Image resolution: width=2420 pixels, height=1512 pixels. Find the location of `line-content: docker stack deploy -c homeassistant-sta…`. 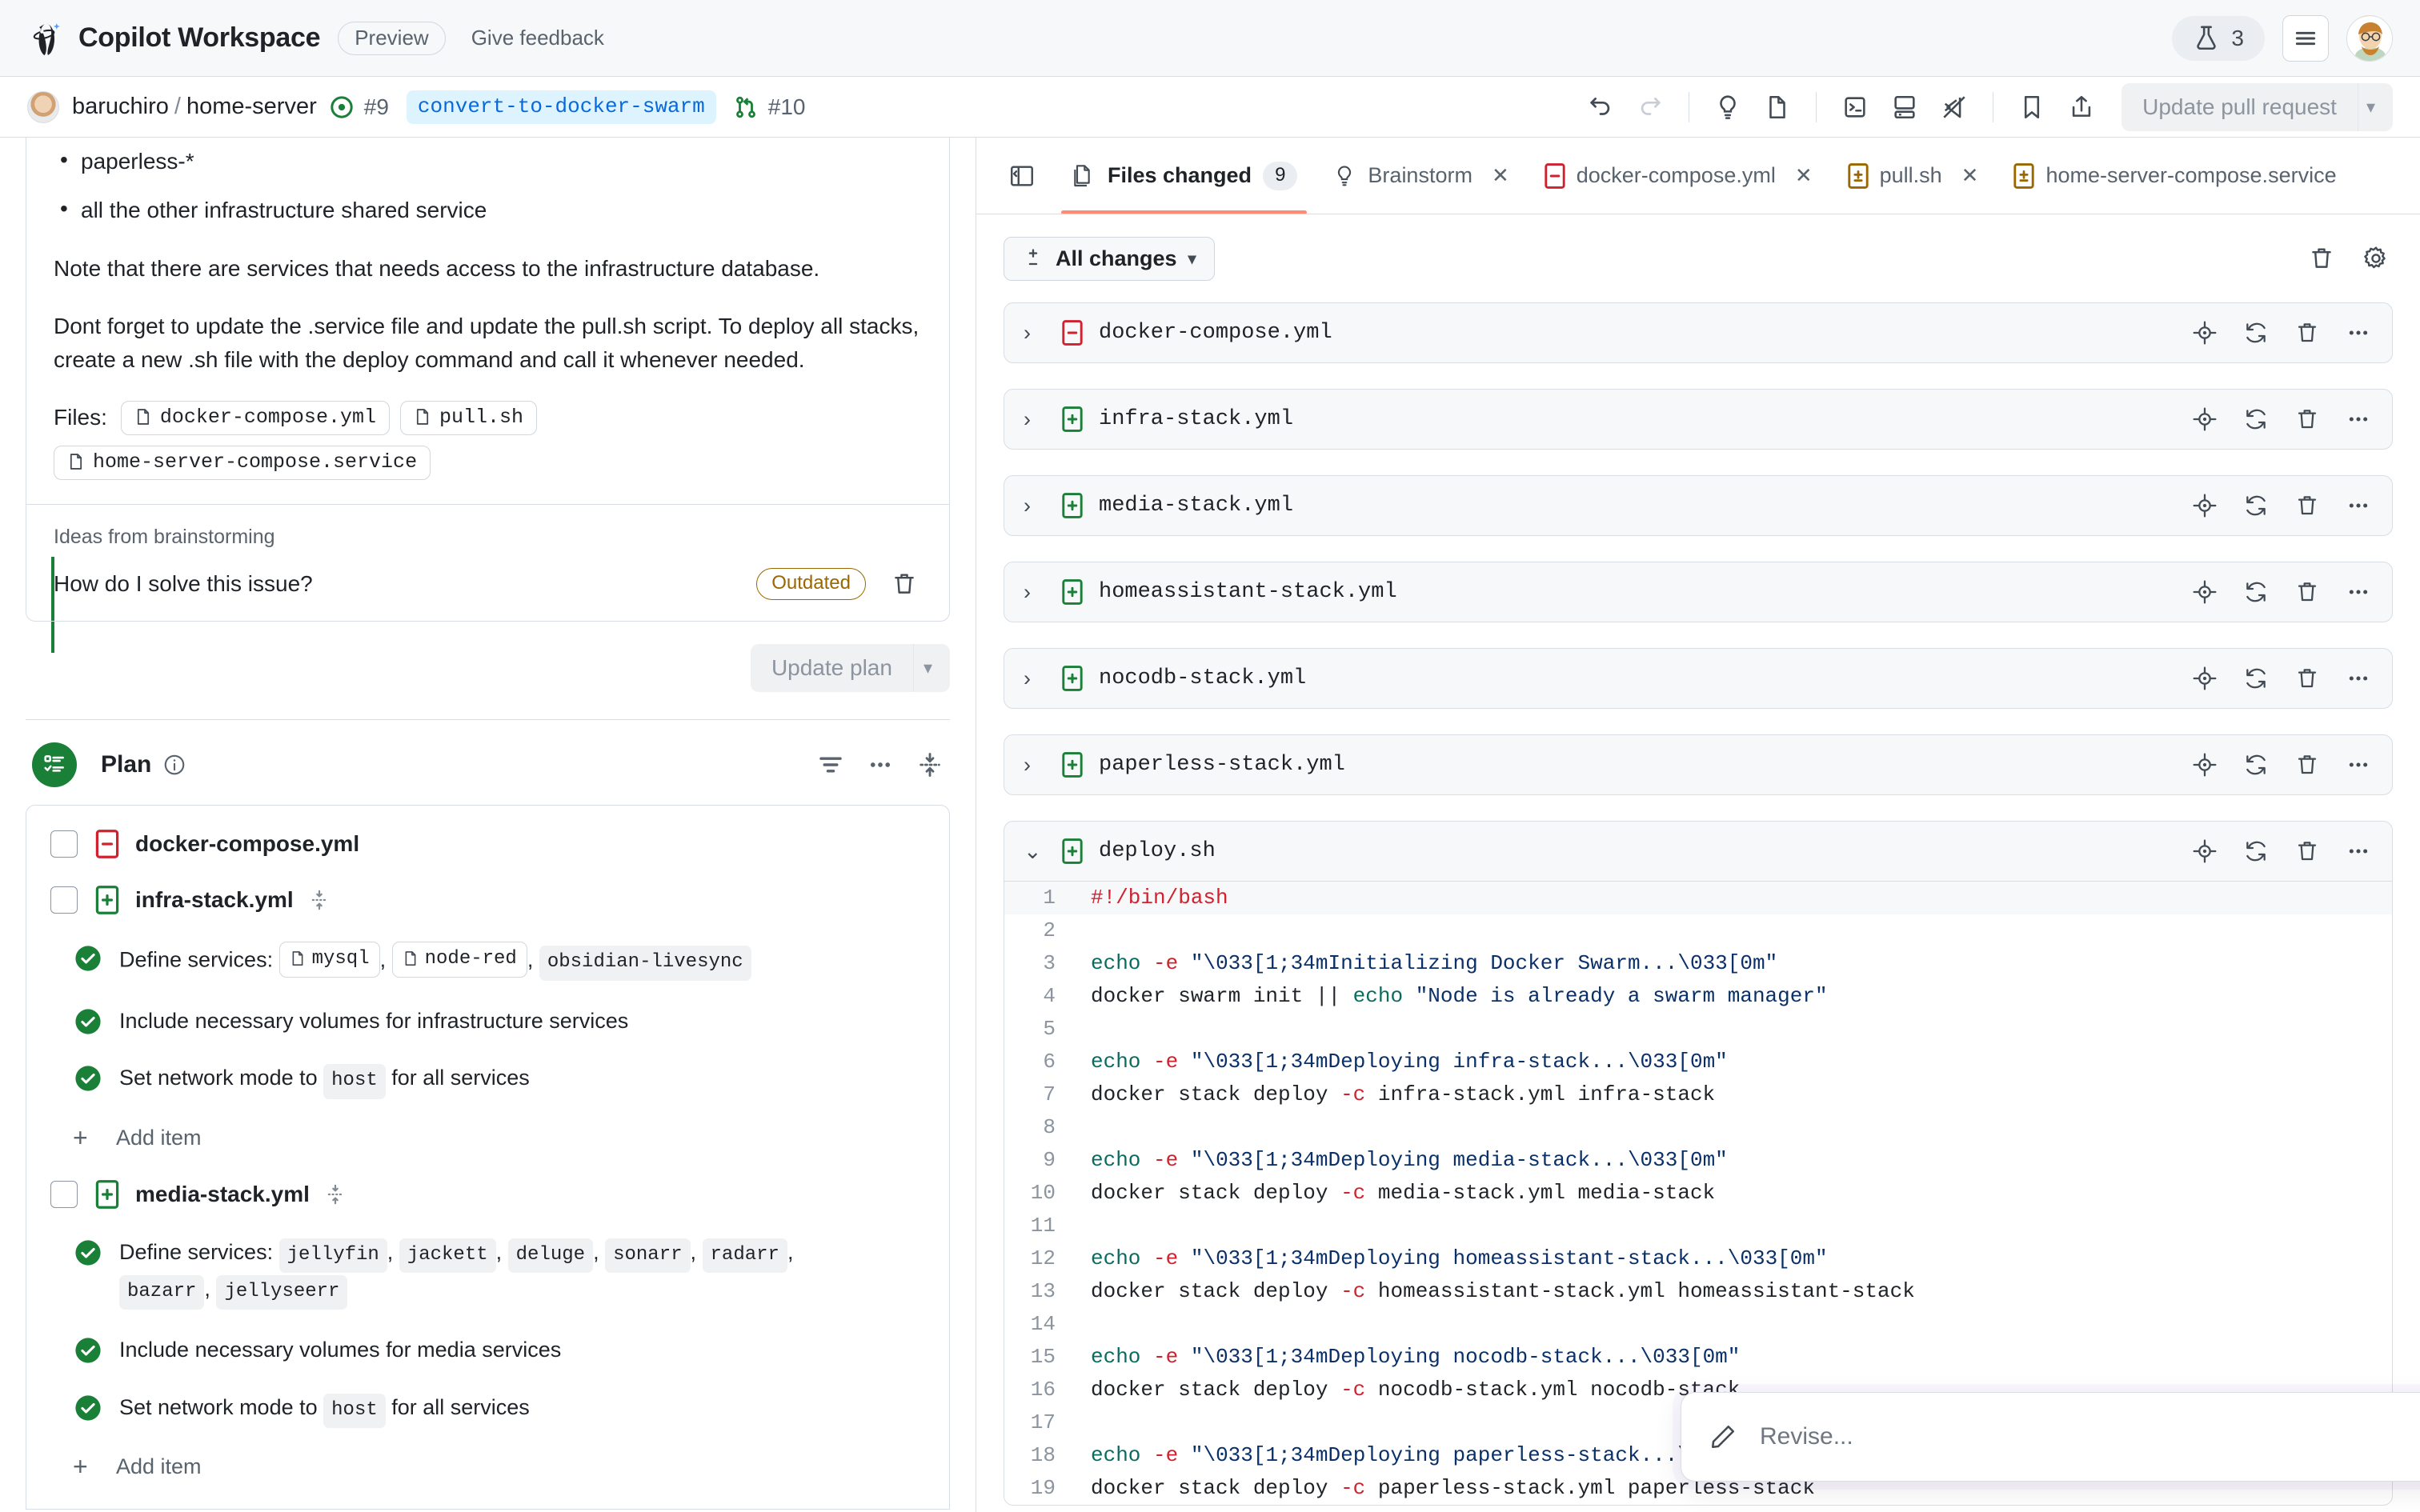

line-content: docker stack deploy -c homeassistant-sta… is located at coordinates (1494, 1291).